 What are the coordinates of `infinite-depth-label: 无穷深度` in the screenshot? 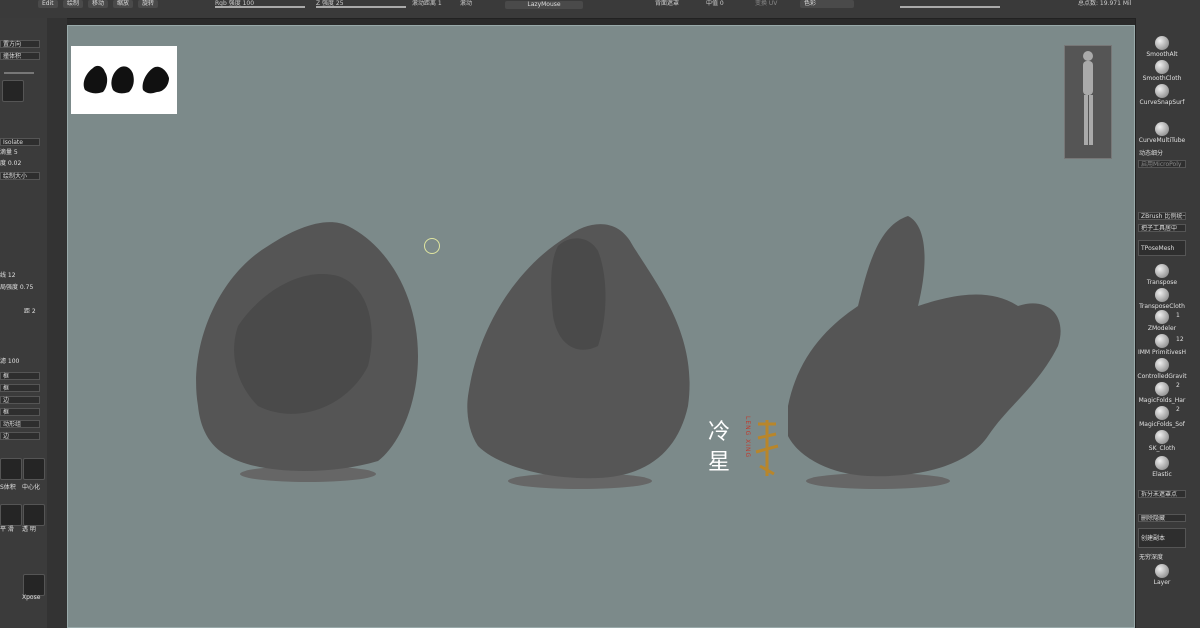 It's located at (1151, 556).